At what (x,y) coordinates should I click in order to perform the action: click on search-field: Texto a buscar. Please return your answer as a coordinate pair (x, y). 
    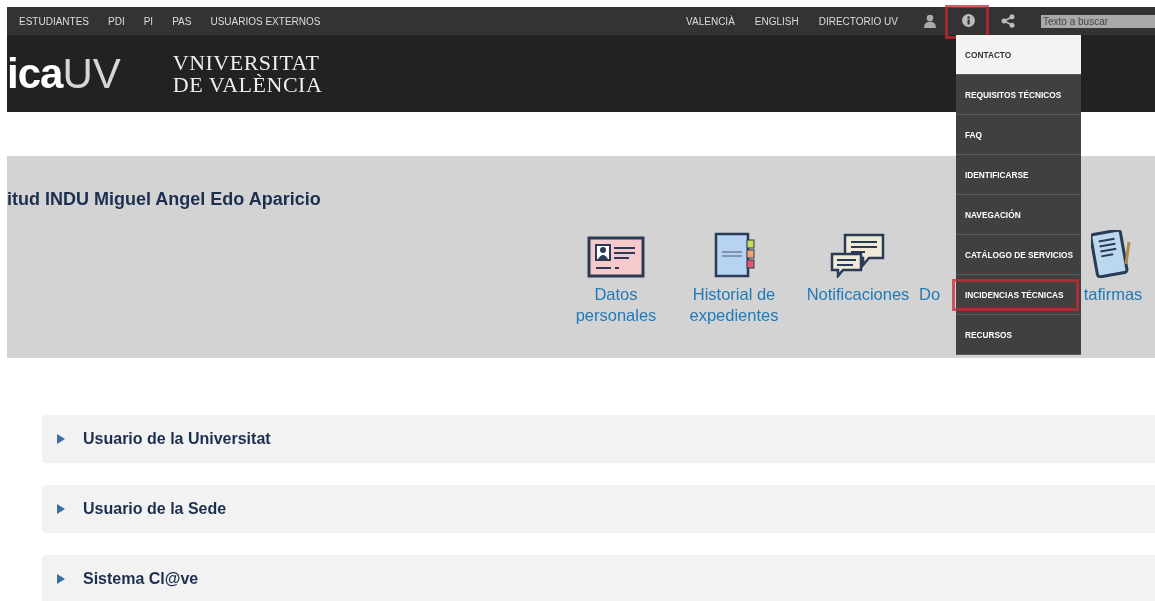
    Looking at the image, I should click on (1098, 21).